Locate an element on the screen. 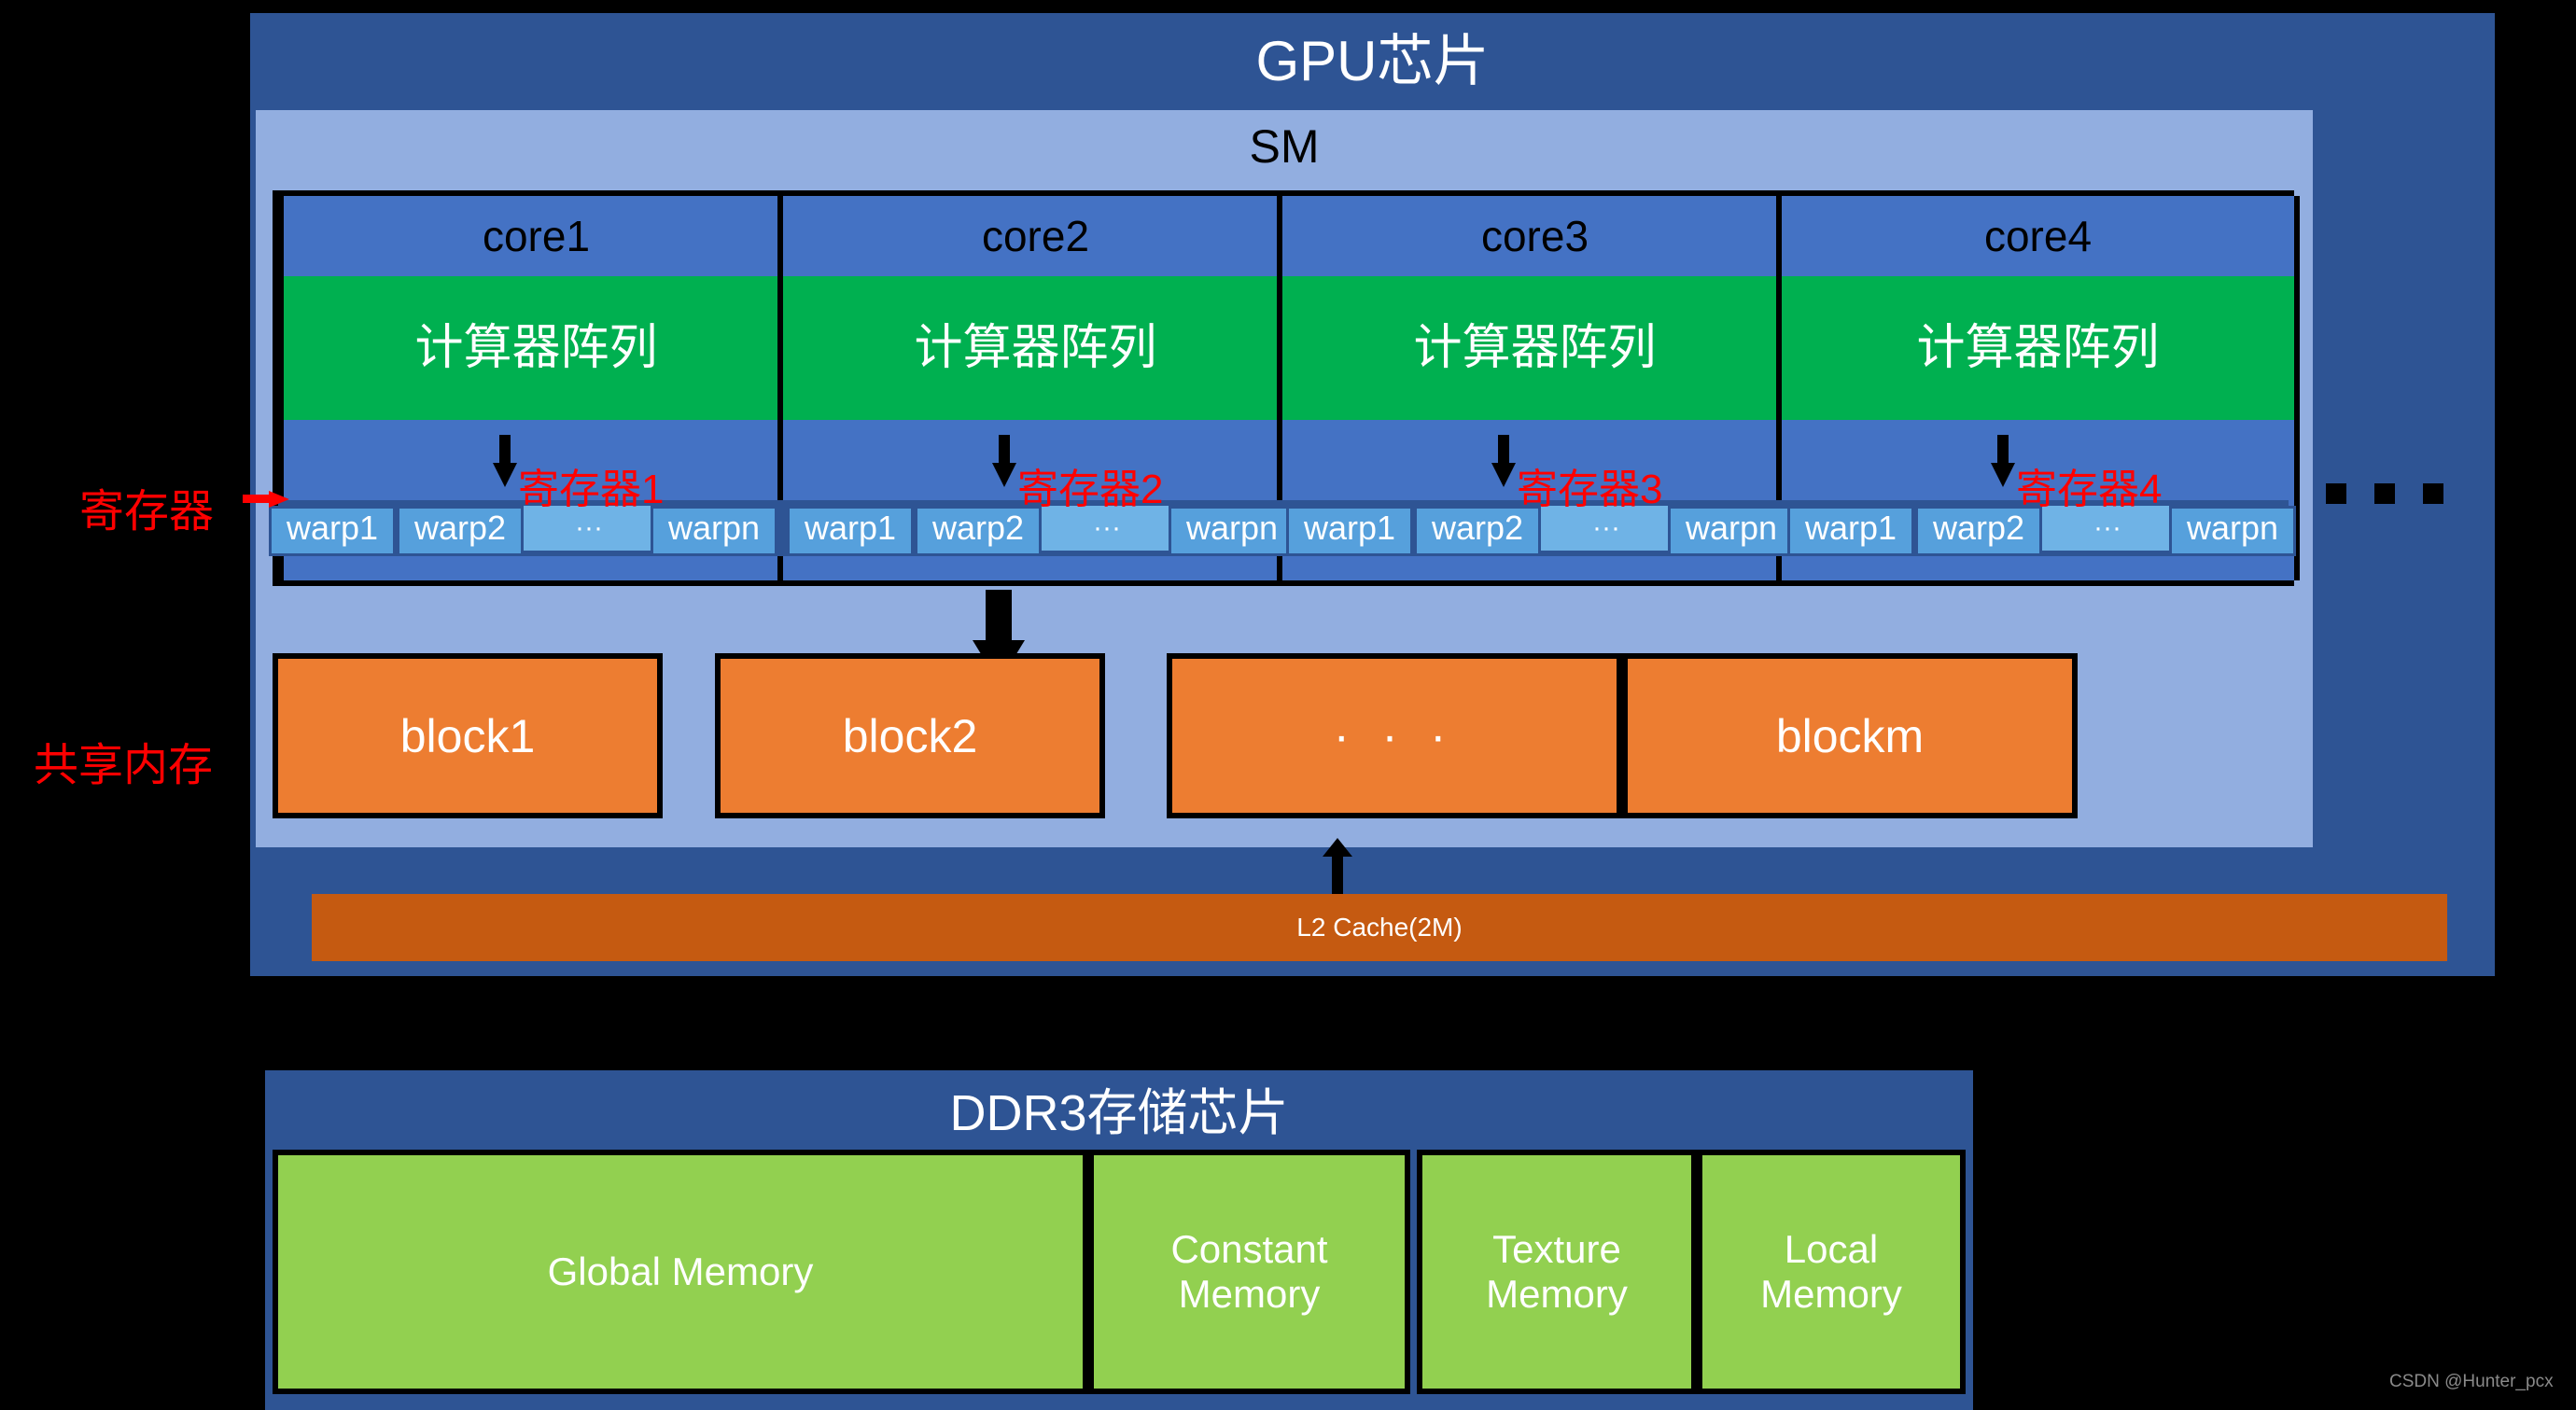 The height and width of the screenshot is (1410, 2576). warp-box-c3-w1: warp1 is located at coordinates (1349, 531).